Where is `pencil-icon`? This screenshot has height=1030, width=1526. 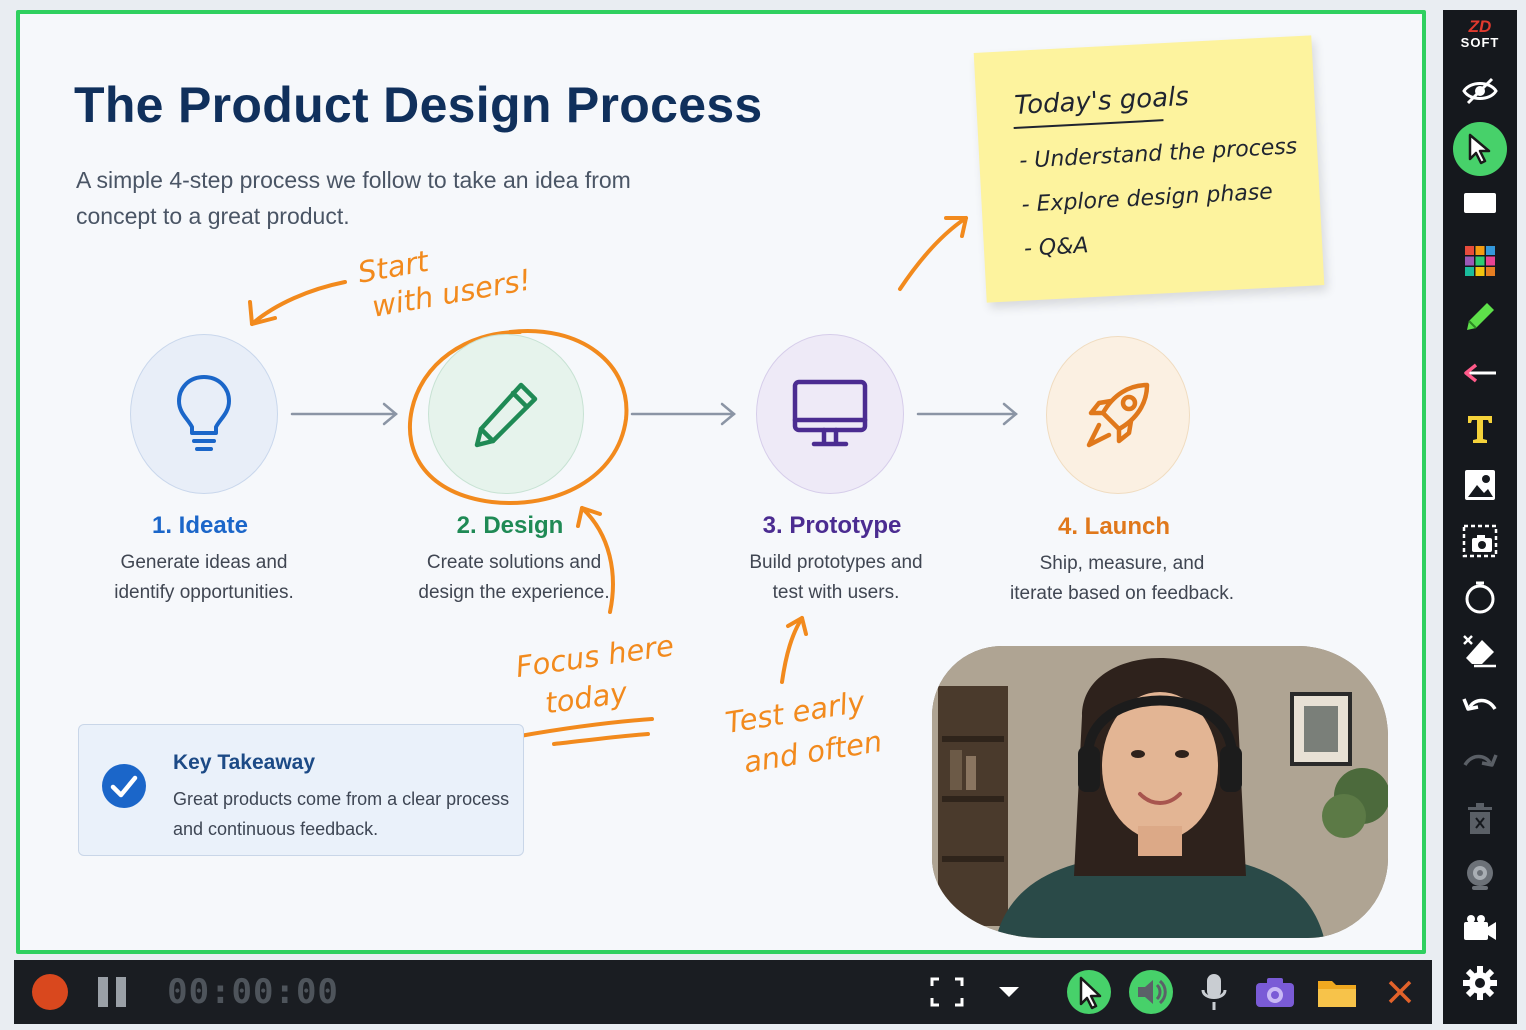 pencil-icon is located at coordinates (506, 415).